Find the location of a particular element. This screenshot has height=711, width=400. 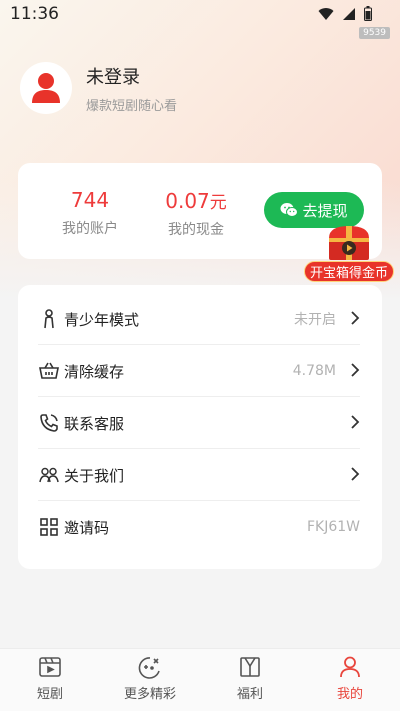

treasure-chest-widget: 开宝箱得金币 is located at coordinates (349, 252).